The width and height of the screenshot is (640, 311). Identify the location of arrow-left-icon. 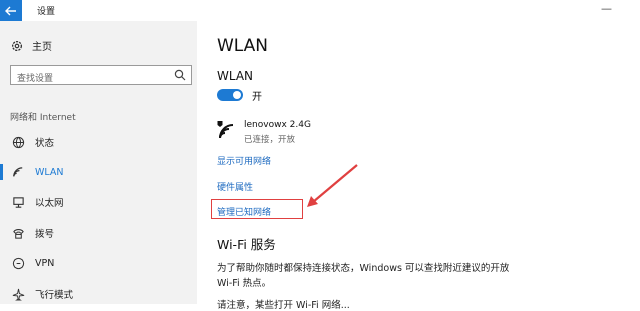
(10, 10).